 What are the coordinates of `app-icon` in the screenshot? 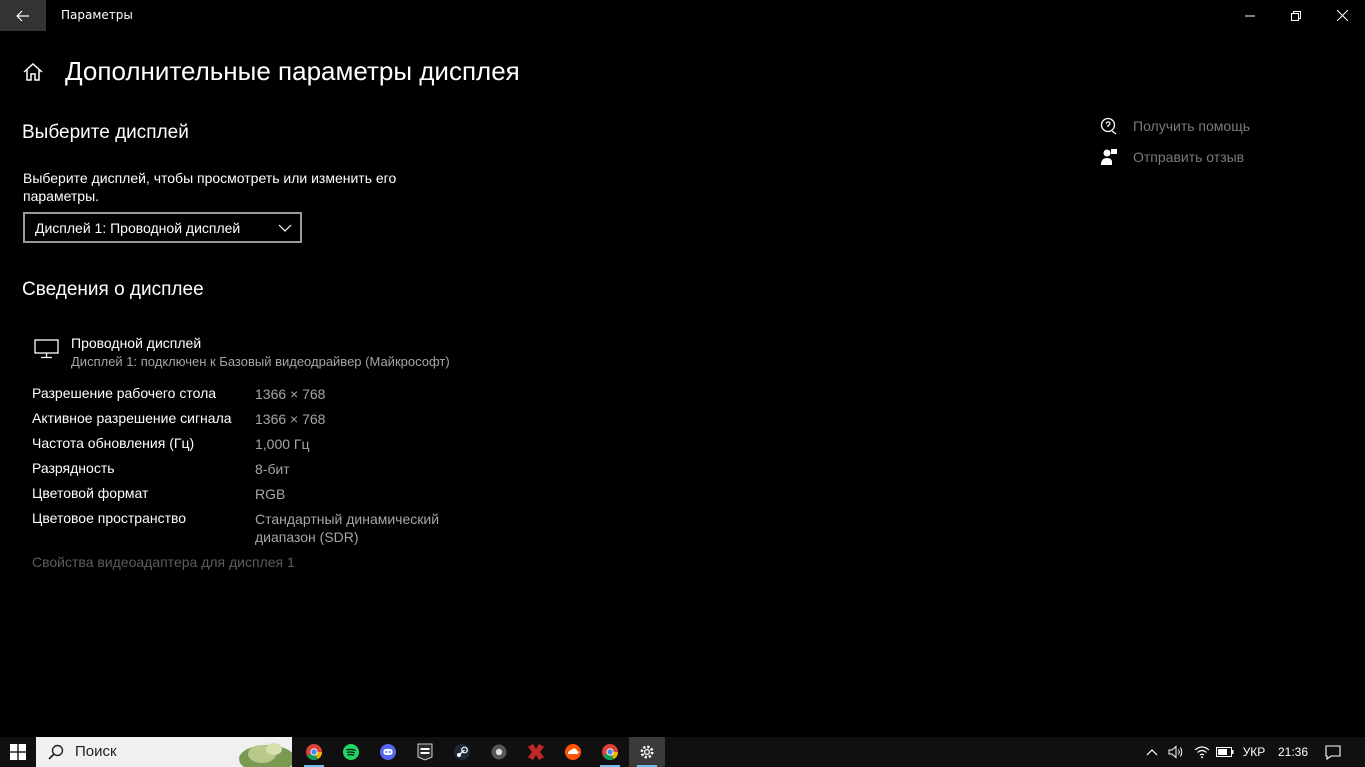 It's located at (536, 752).